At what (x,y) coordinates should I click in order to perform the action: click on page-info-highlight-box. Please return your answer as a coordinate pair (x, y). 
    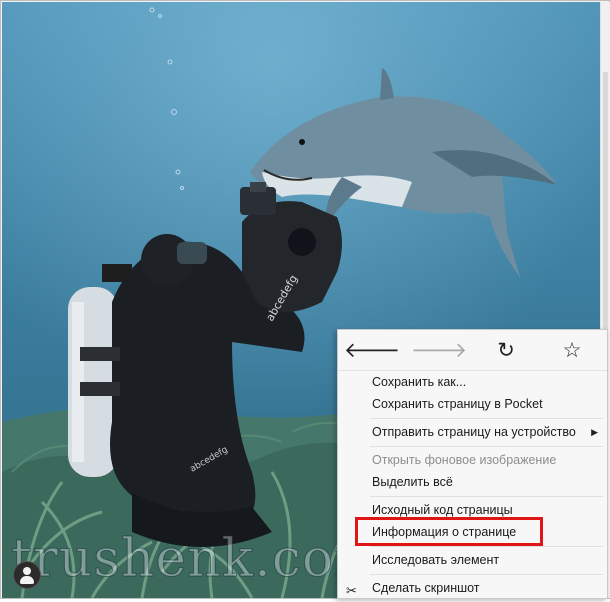
    Looking at the image, I should click on (449, 531).